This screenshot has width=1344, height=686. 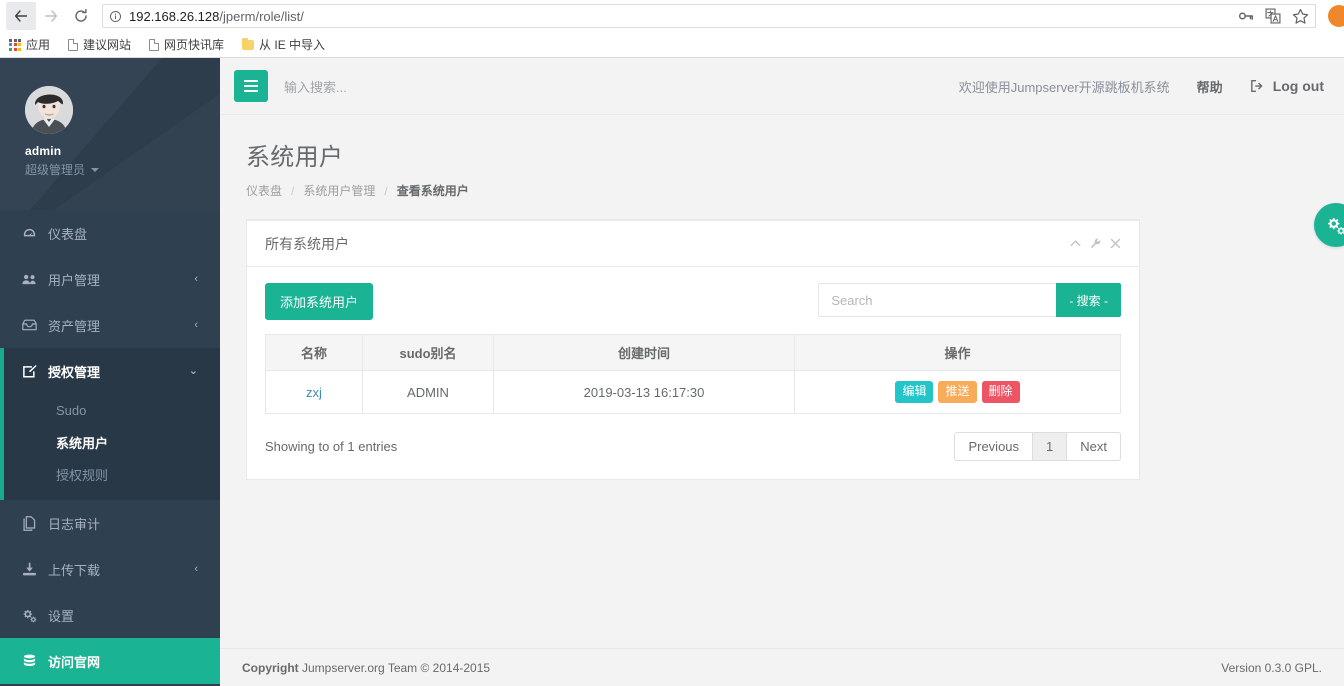 I want to click on sidebar-item-label: 上传下载, so click(x=74, y=570).